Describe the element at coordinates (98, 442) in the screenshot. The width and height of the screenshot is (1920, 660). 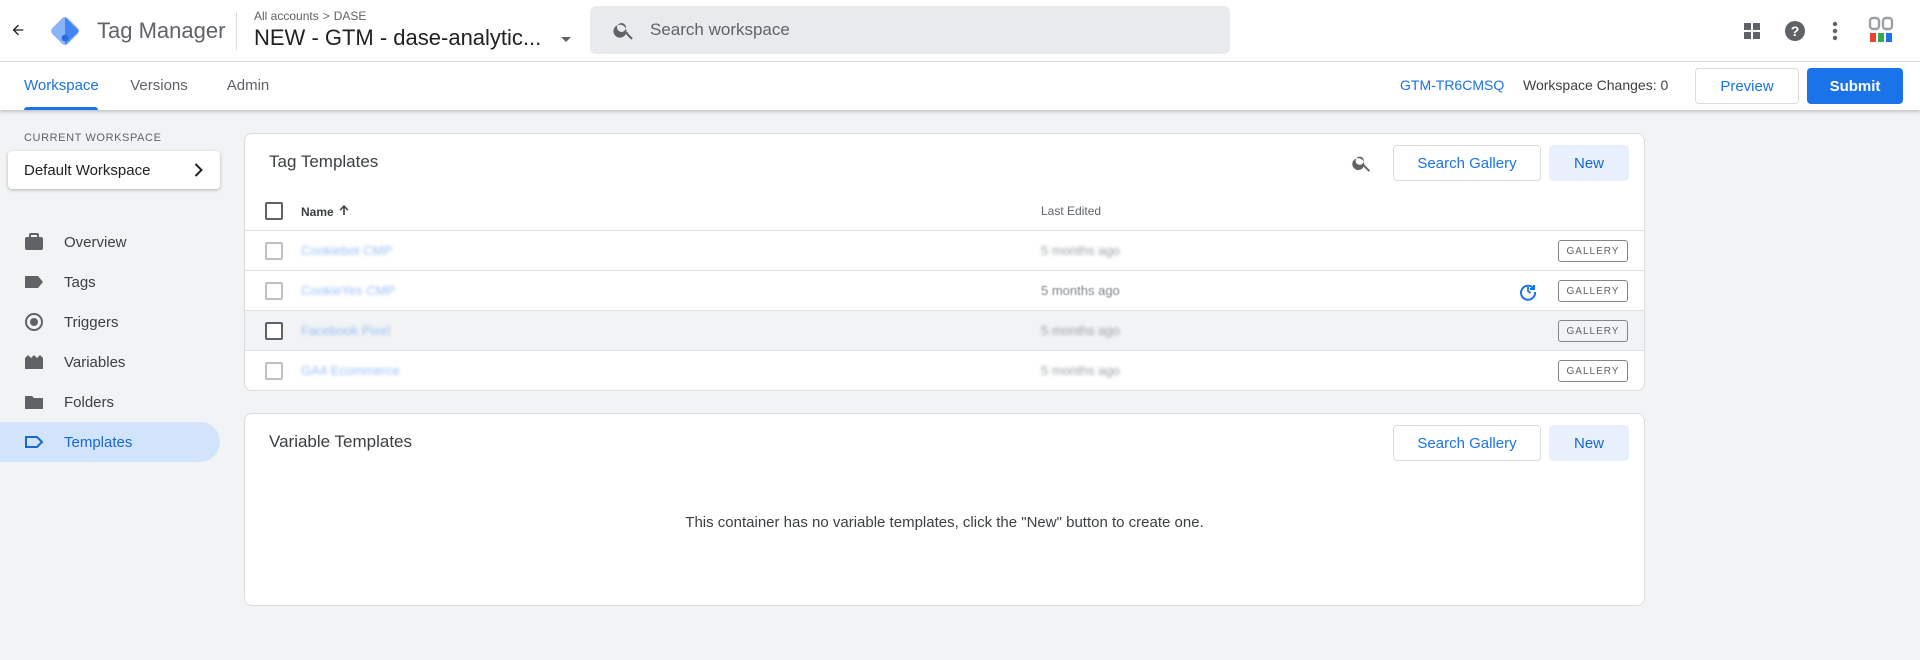
I see `sidebar-item-label: Templates` at that location.